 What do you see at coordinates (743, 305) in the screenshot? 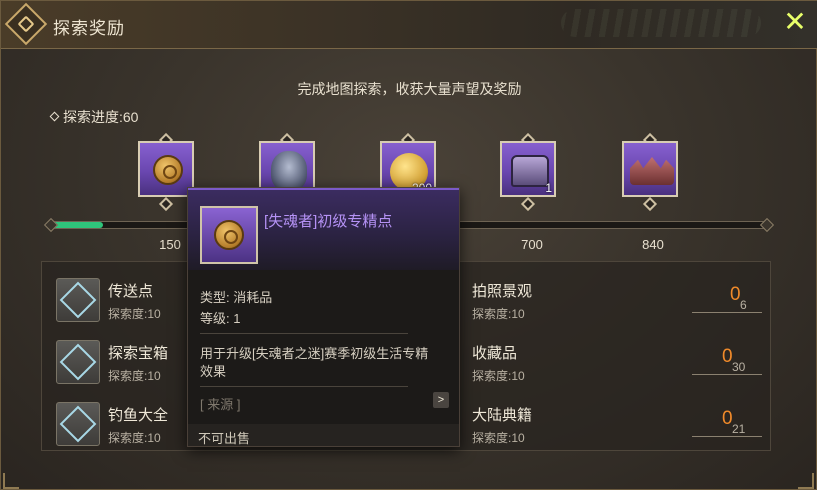
I see `task-total: 6` at bounding box center [743, 305].